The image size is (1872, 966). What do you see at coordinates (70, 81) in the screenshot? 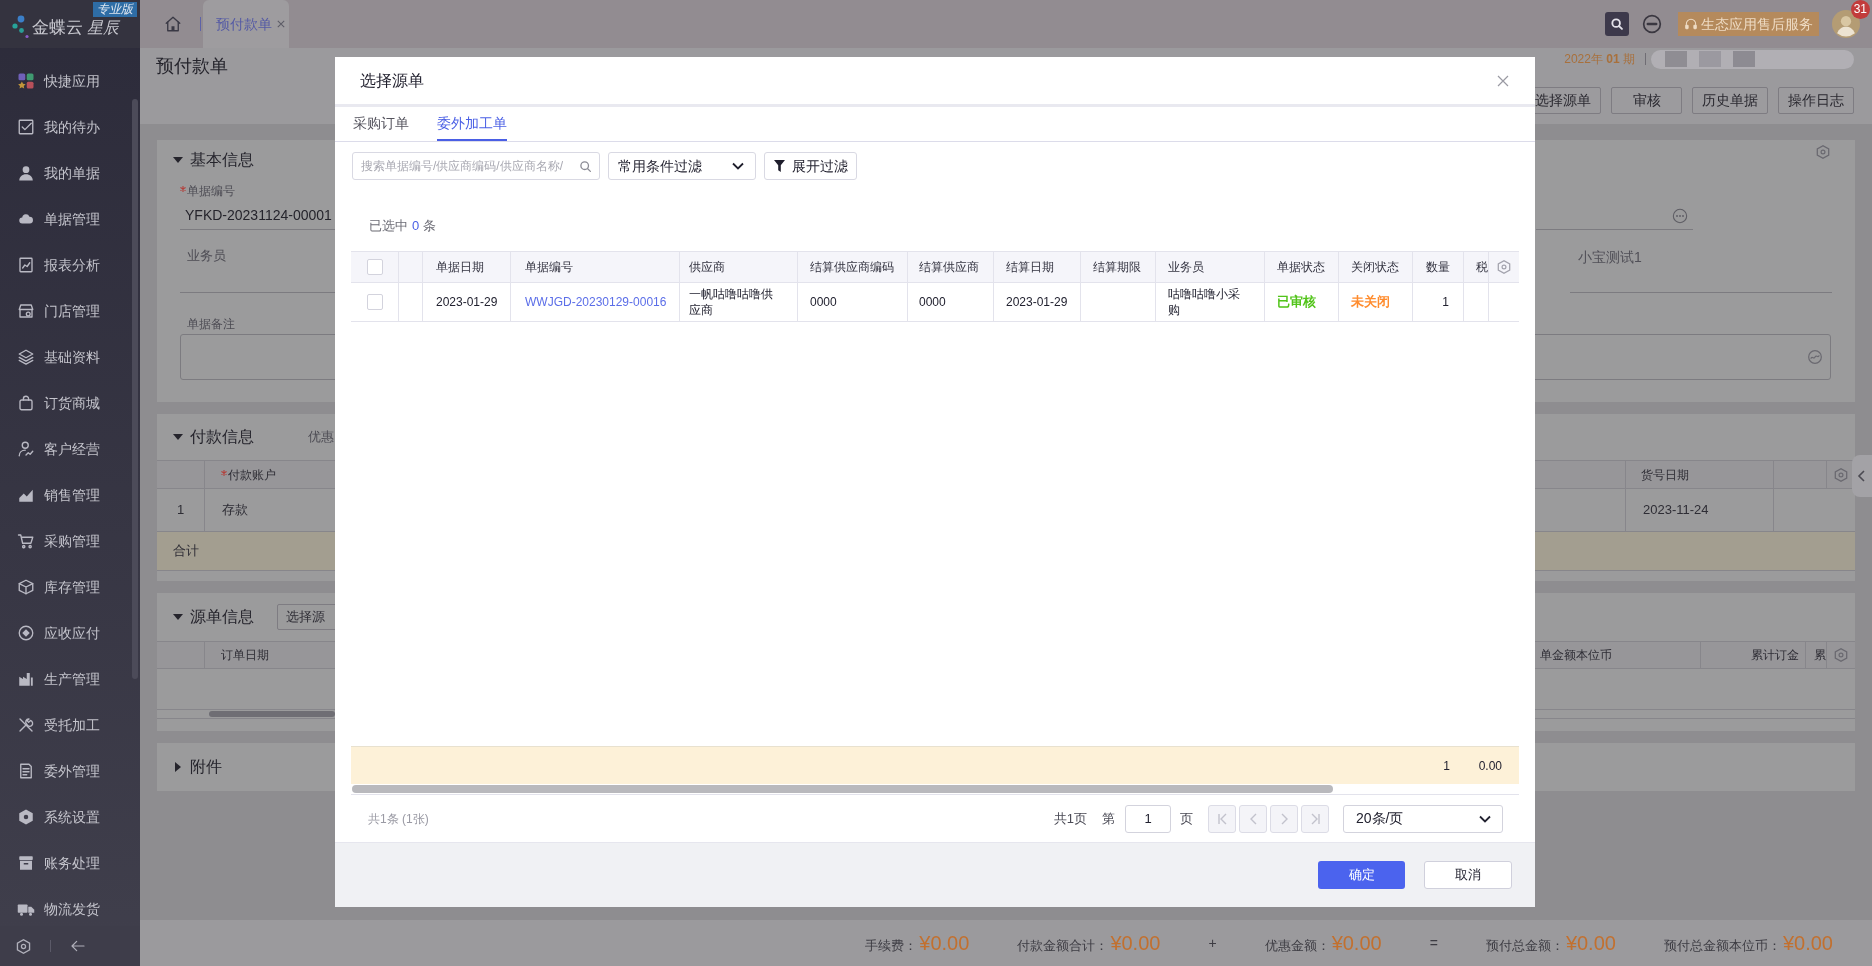
I see `sidebar-item: 快捷应用` at bounding box center [70, 81].